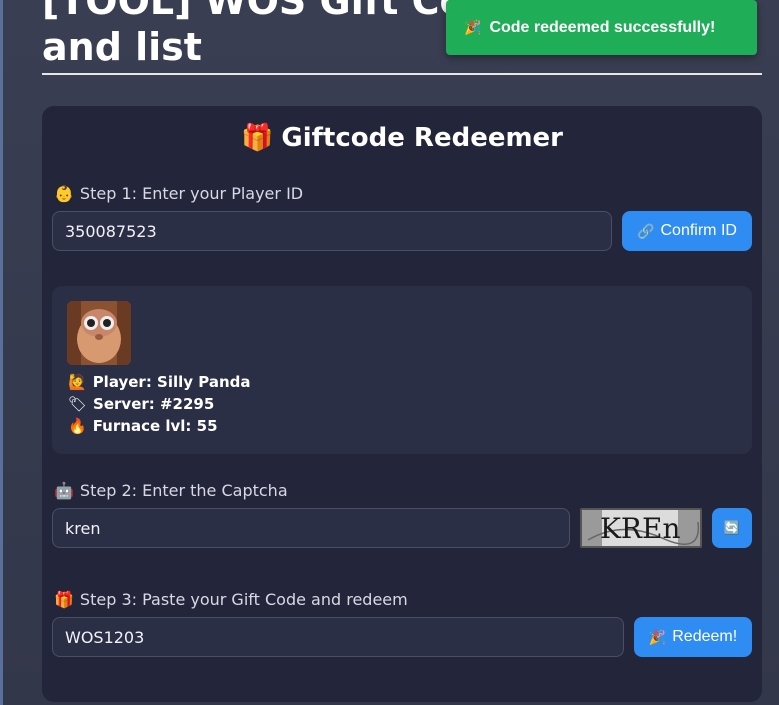 This screenshot has height=705, width=779. What do you see at coordinates (243, 599) in the screenshot?
I see `step3-label-text: Step 3: Paste your Gift Code and redeem` at bounding box center [243, 599].